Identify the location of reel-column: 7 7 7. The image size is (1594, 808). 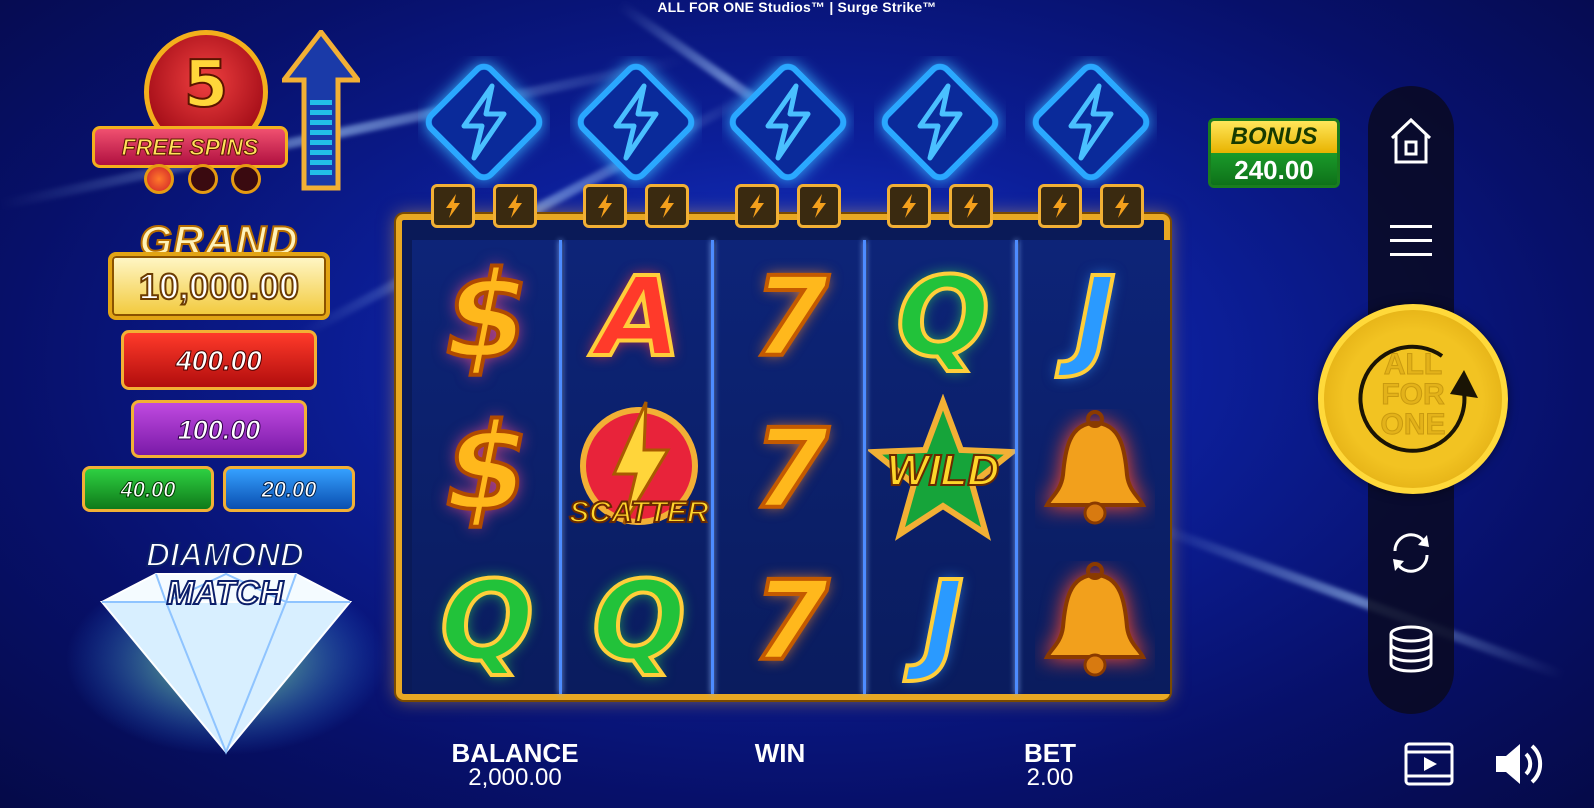
(791, 467).